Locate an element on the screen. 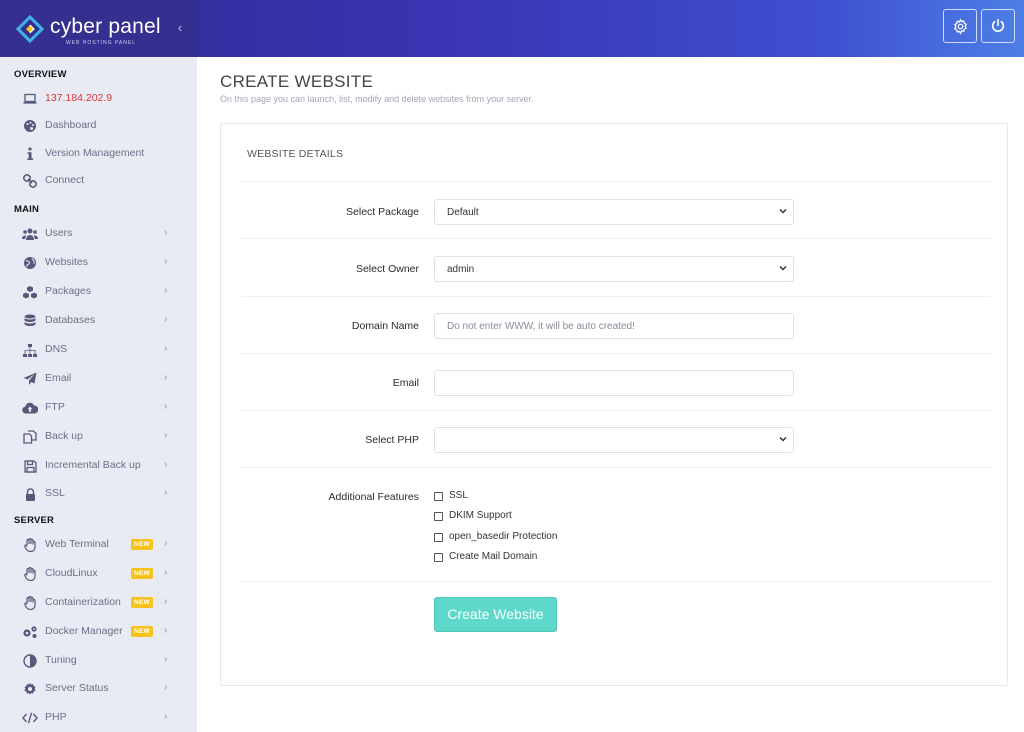 Image resolution: width=1024 pixels, height=732 pixels. sidebar-item-ftp: FTP › is located at coordinates (98, 408).